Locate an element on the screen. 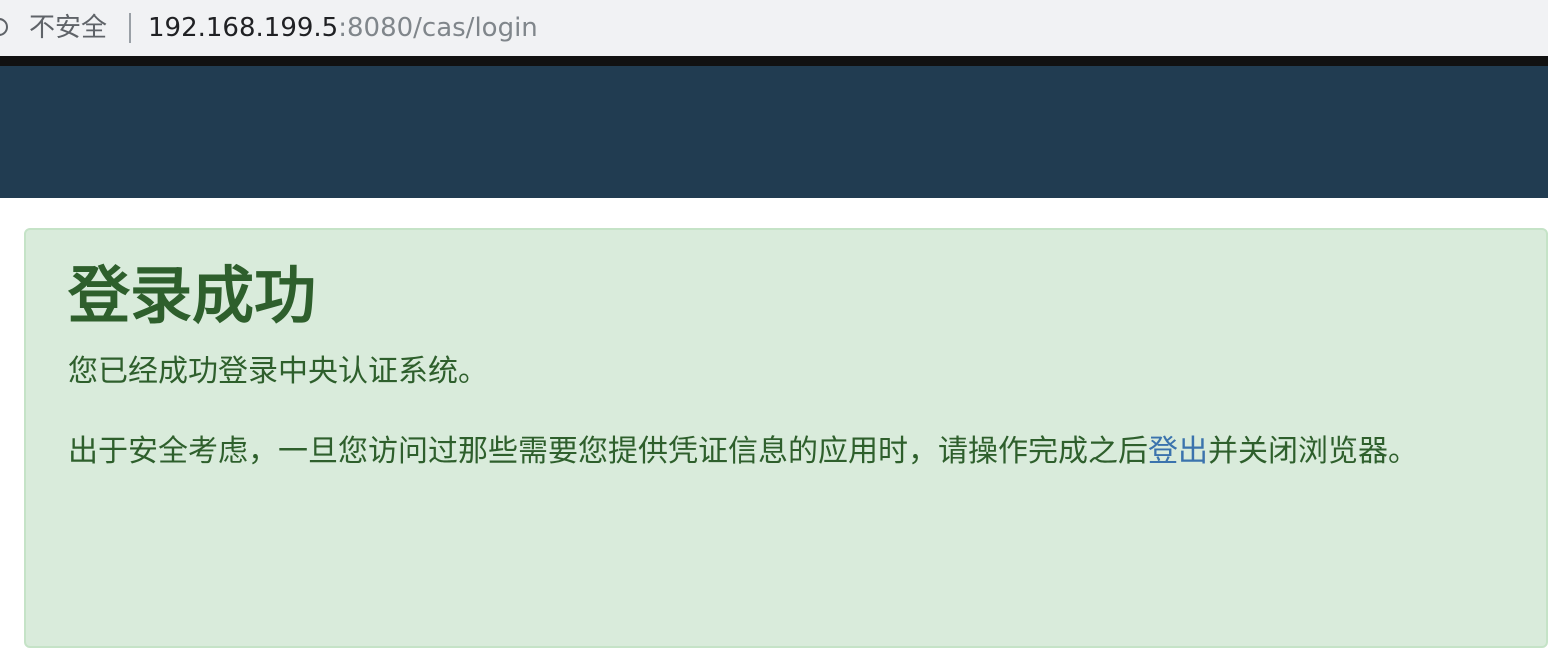 This screenshot has width=1548, height=648. success-message: 您已经成功登录中央认证系统。 is located at coordinates (278, 371).